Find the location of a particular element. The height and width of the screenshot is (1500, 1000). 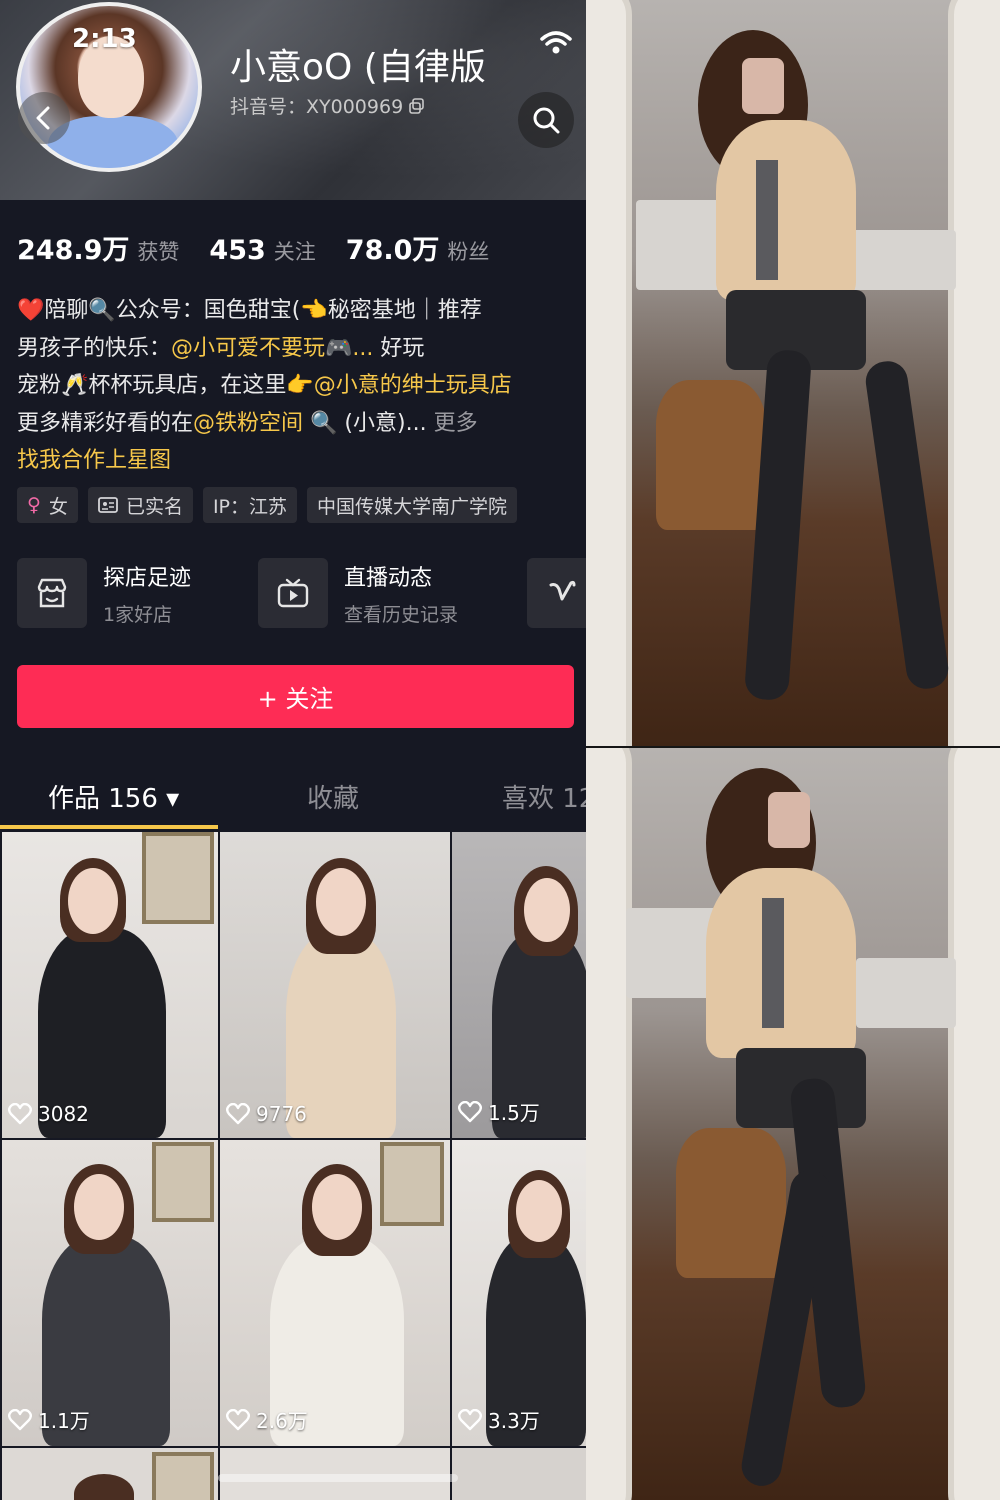

likes-value: 9776 is located at coordinates (281, 1114).